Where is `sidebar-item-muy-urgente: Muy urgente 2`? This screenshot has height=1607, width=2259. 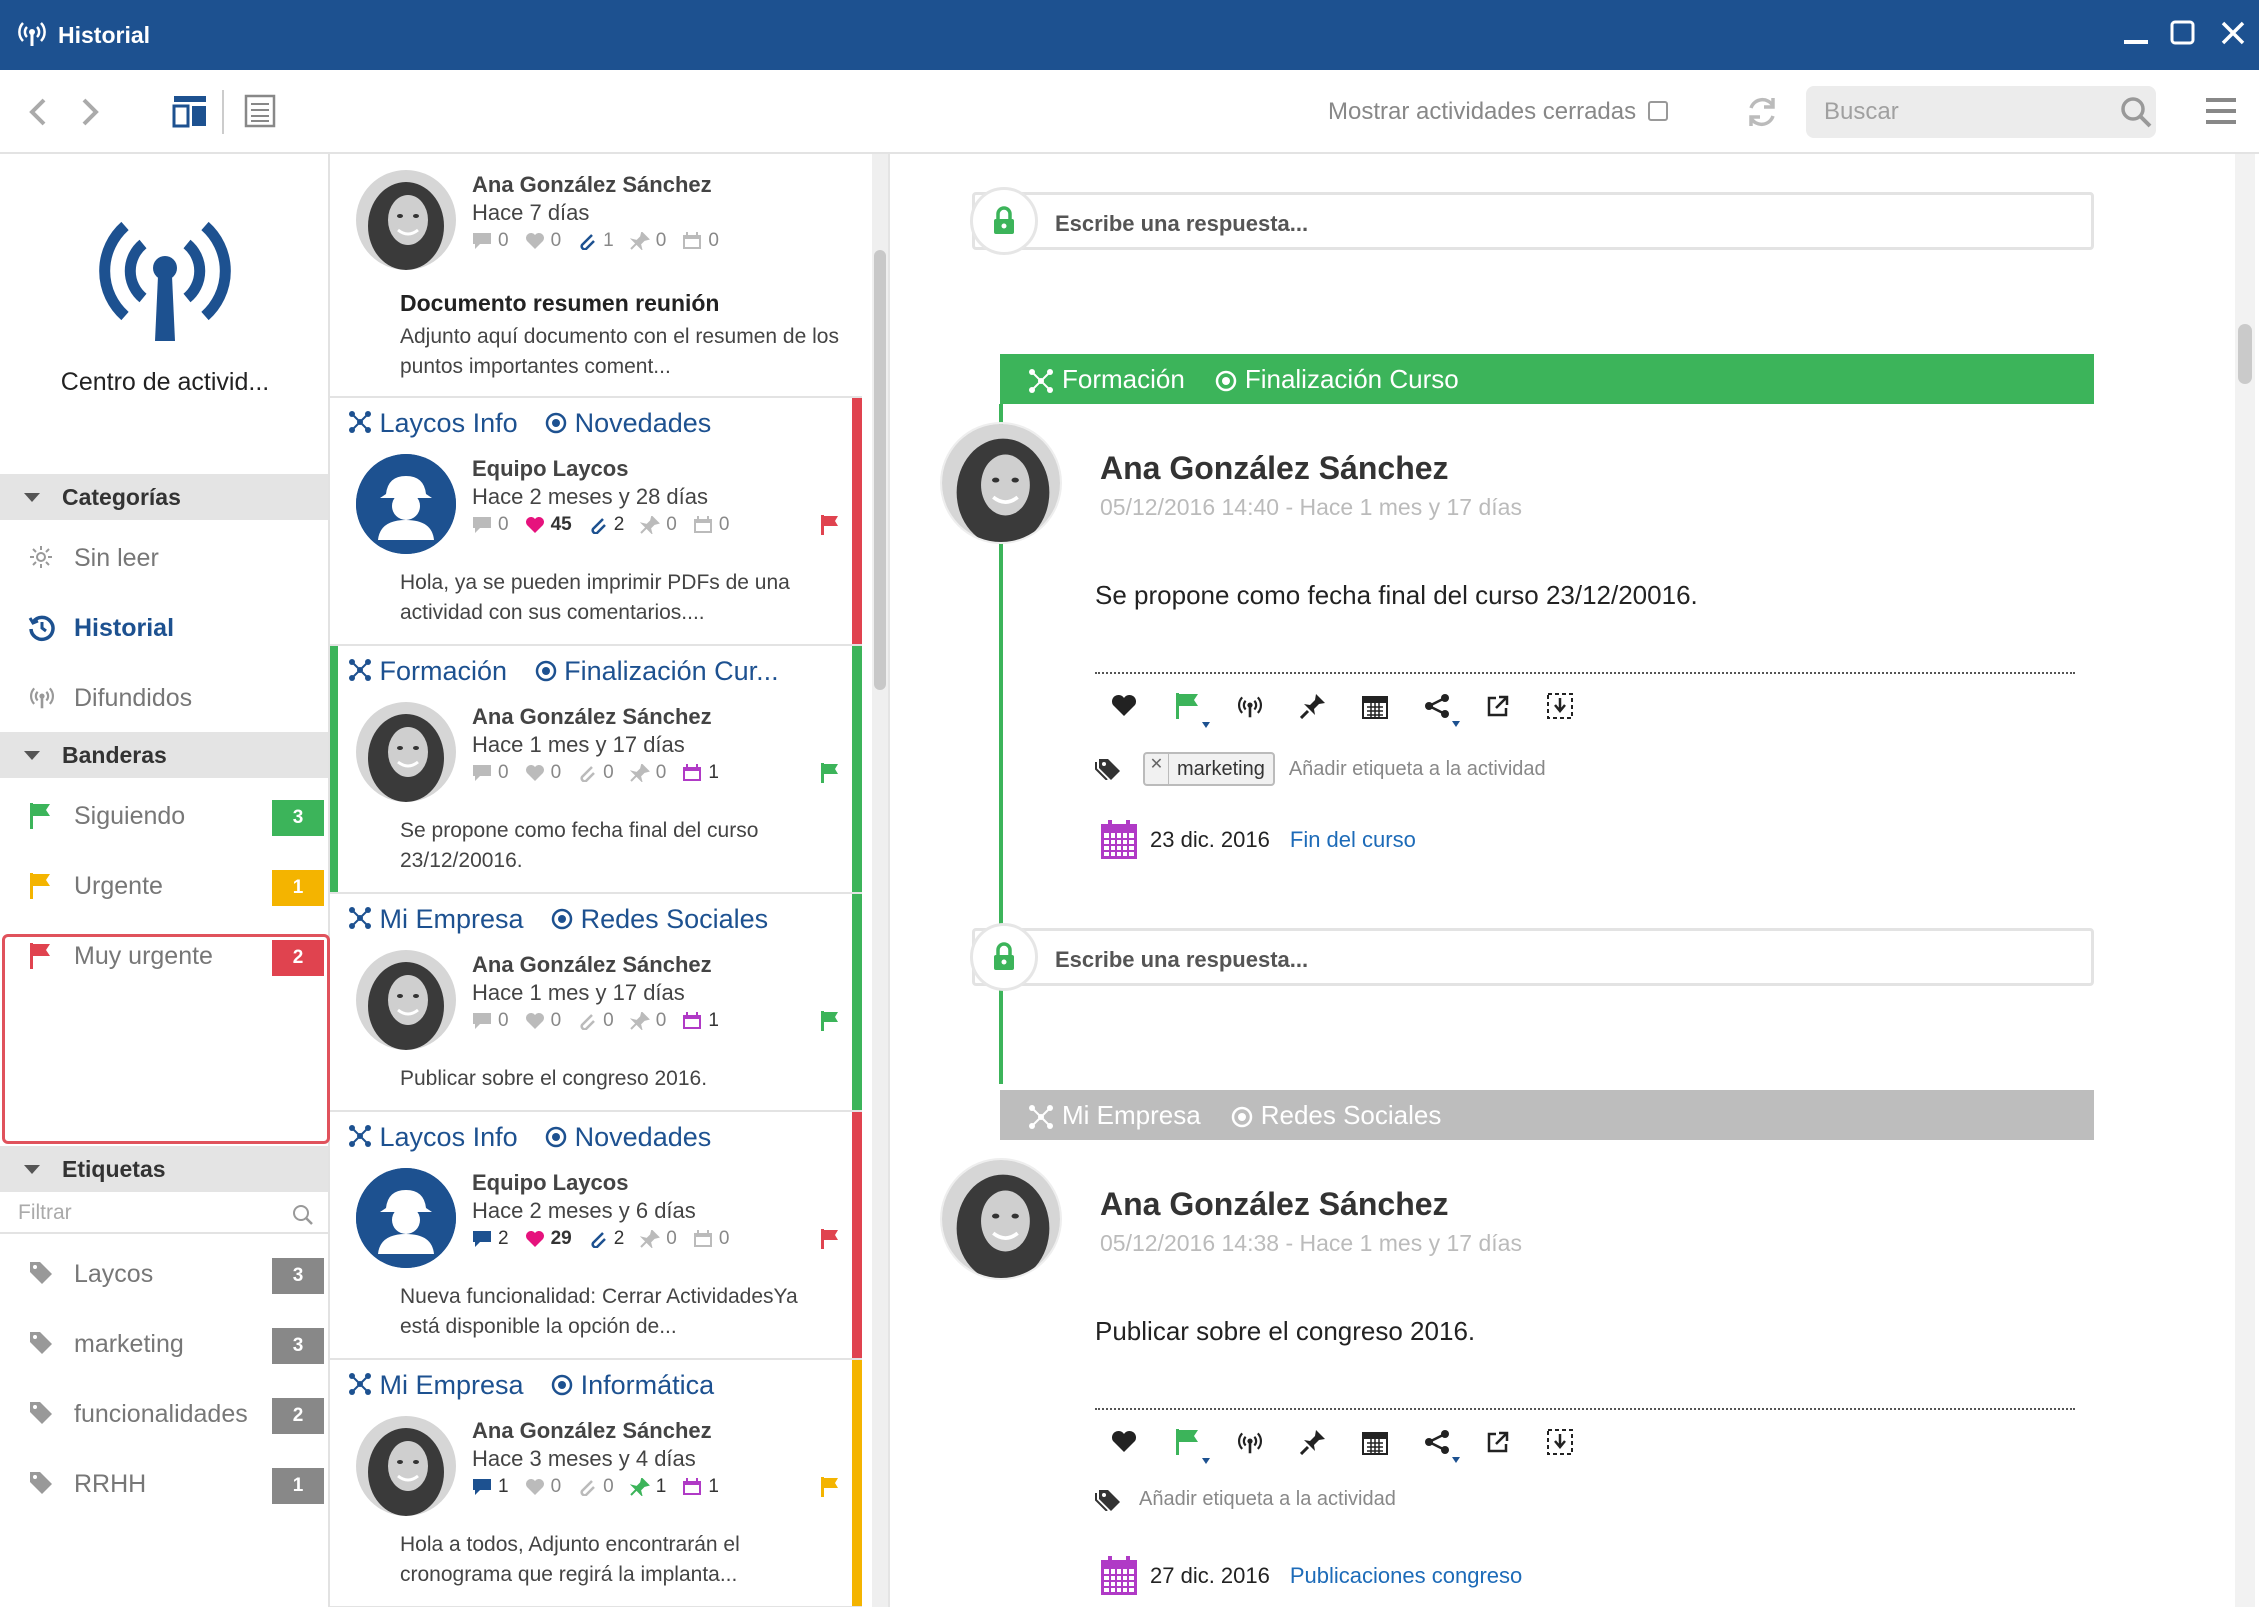 sidebar-item-muy-urgente: Muy urgente 2 is located at coordinates (164, 955).